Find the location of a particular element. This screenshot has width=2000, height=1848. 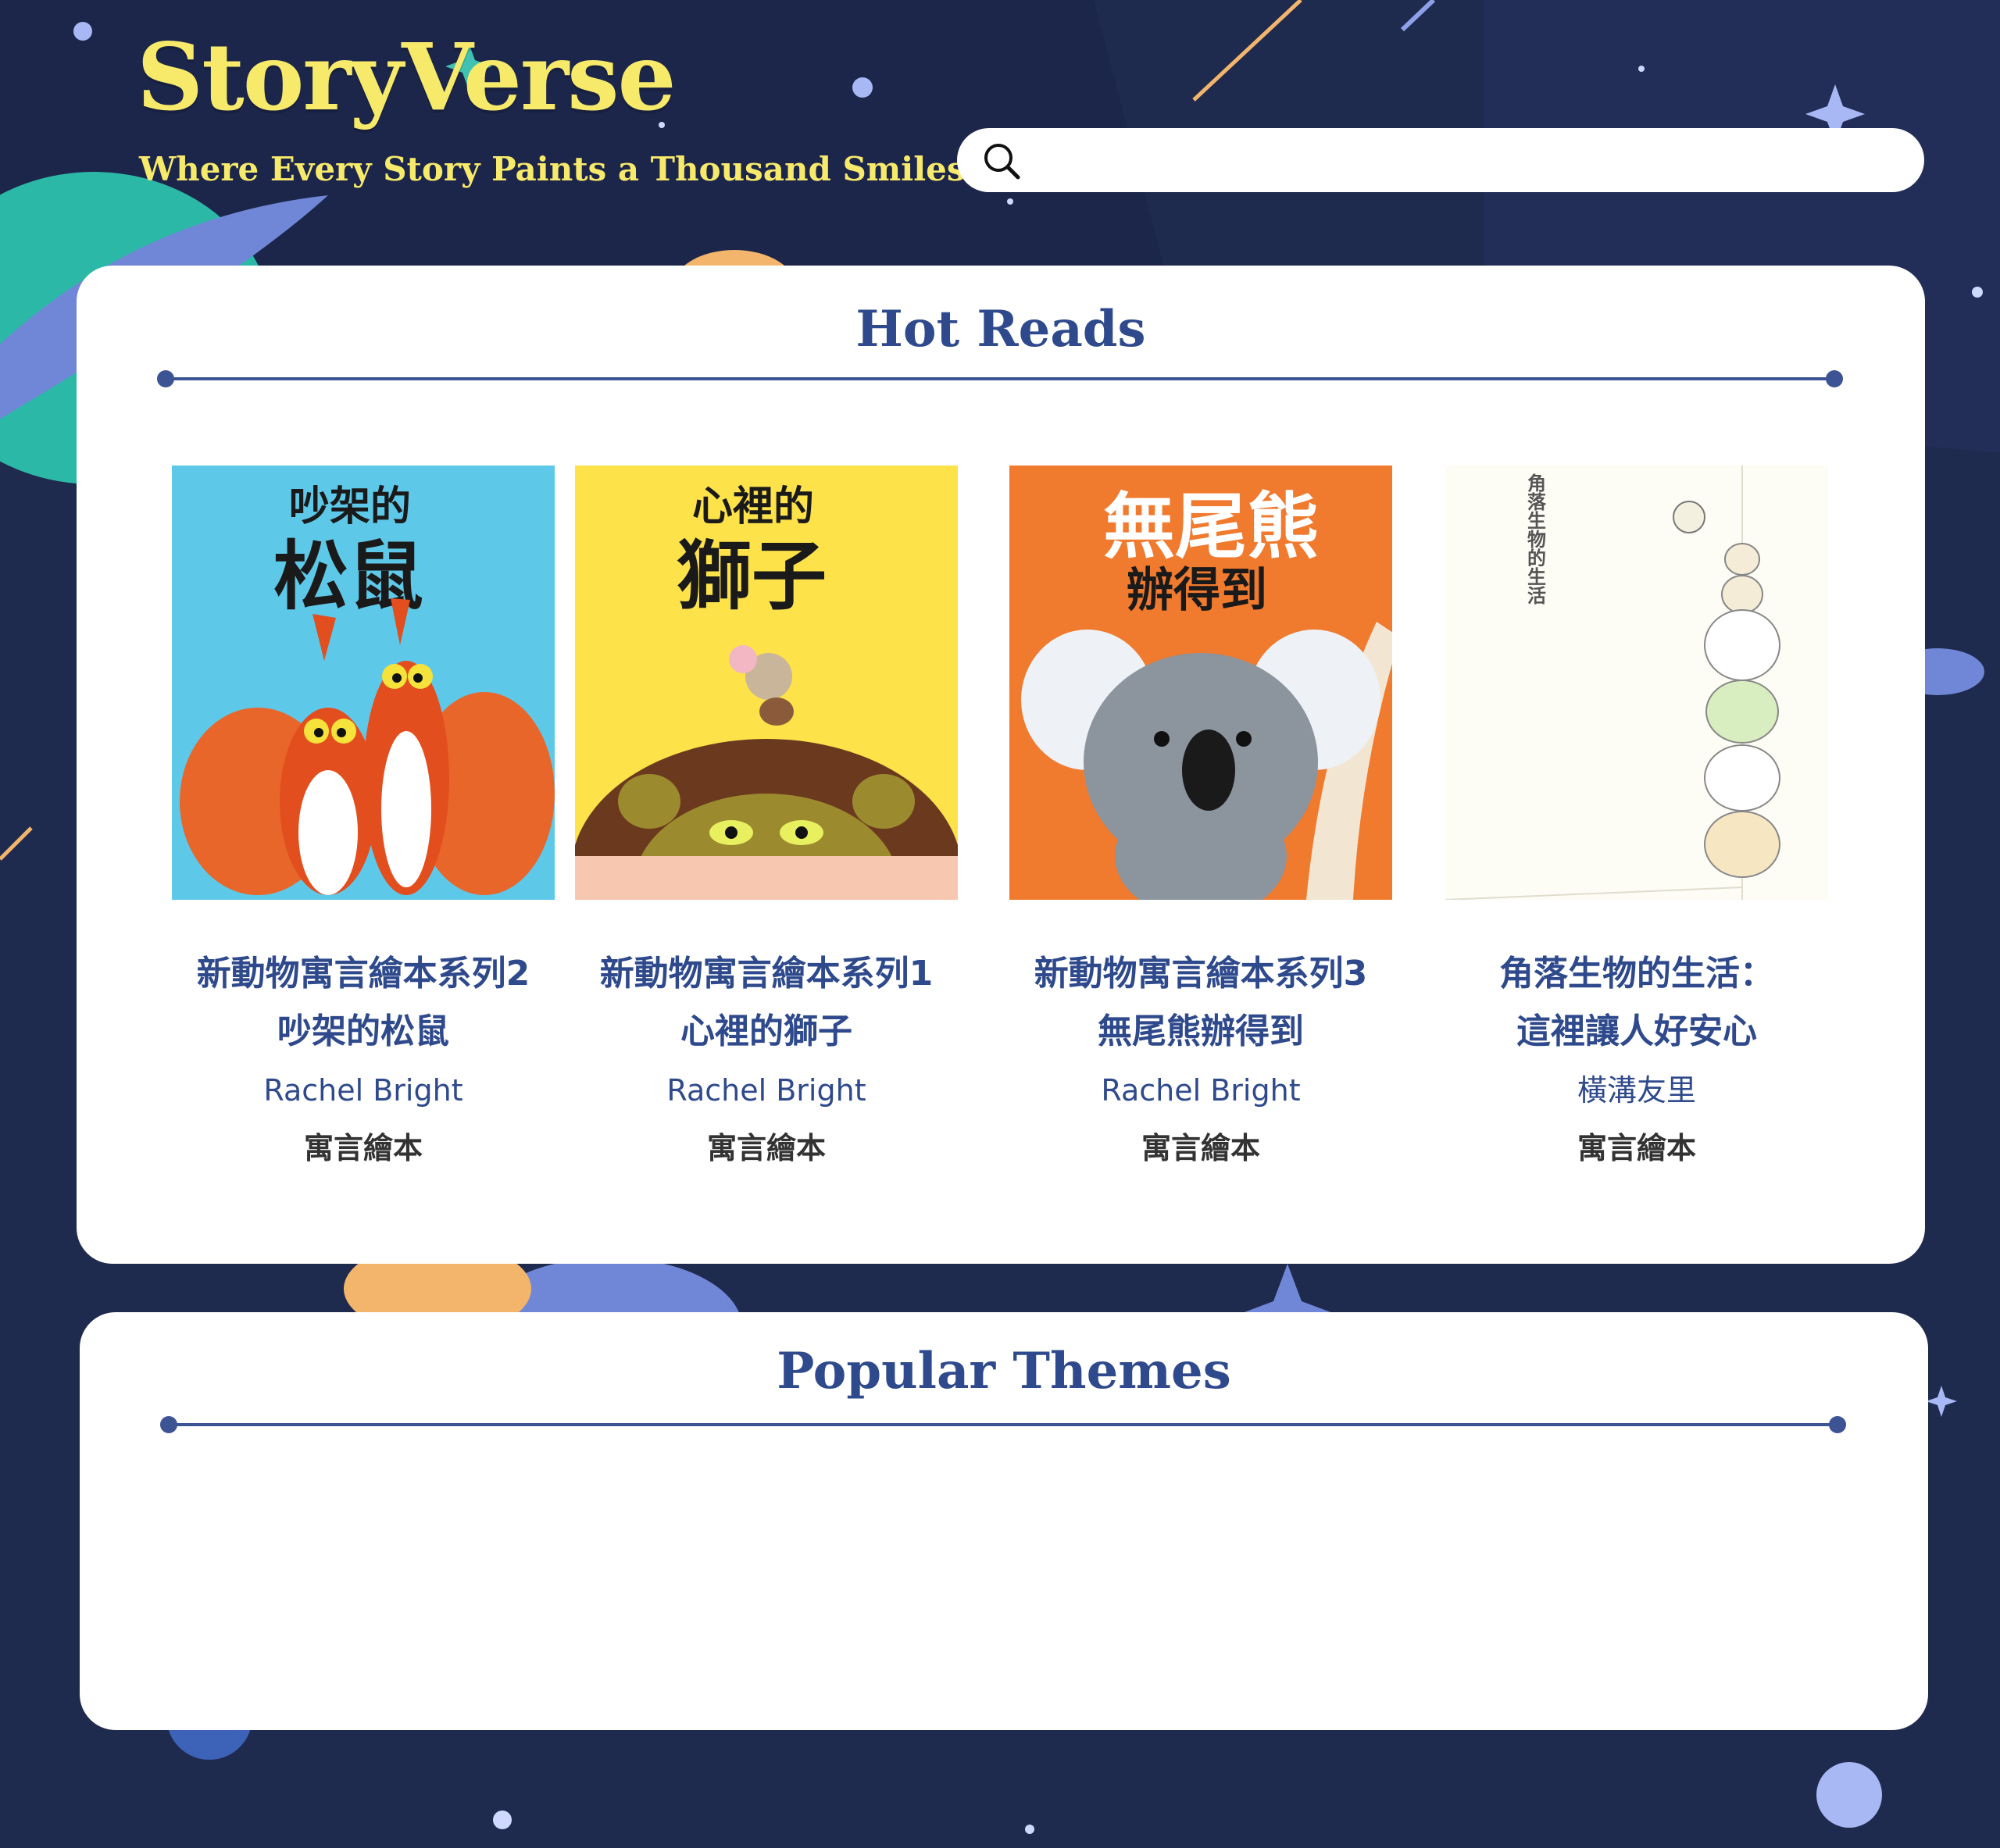

cover-title-line2: 辦得到 is located at coordinates (1197, 590).